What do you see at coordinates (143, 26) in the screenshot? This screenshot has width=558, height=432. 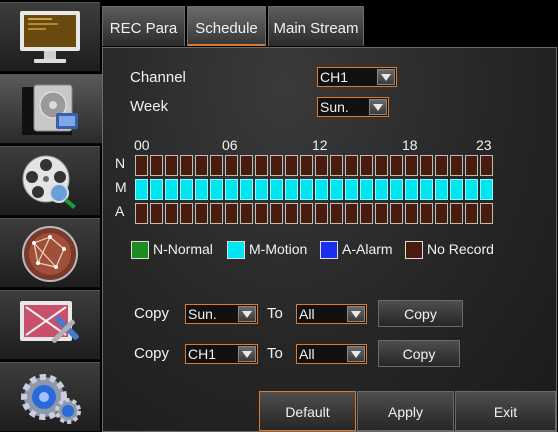 I see `tab-rec-para: REC Para` at bounding box center [143, 26].